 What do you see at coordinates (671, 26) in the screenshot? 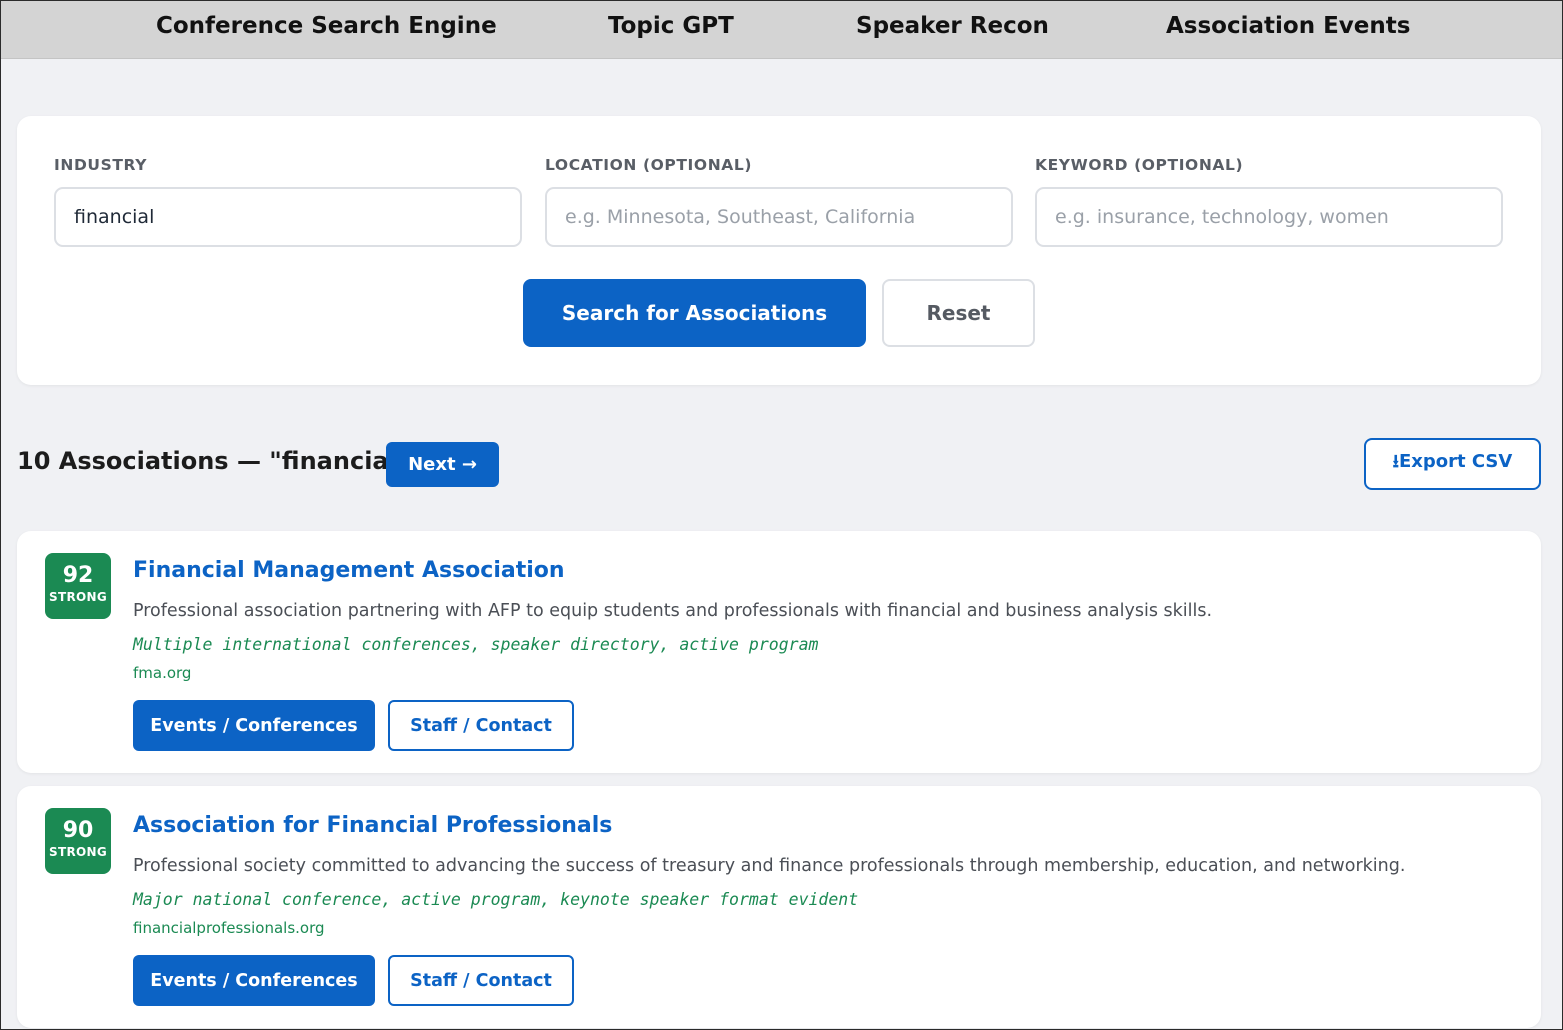
I see `nav-topic-gpt: Topic GPT` at bounding box center [671, 26].